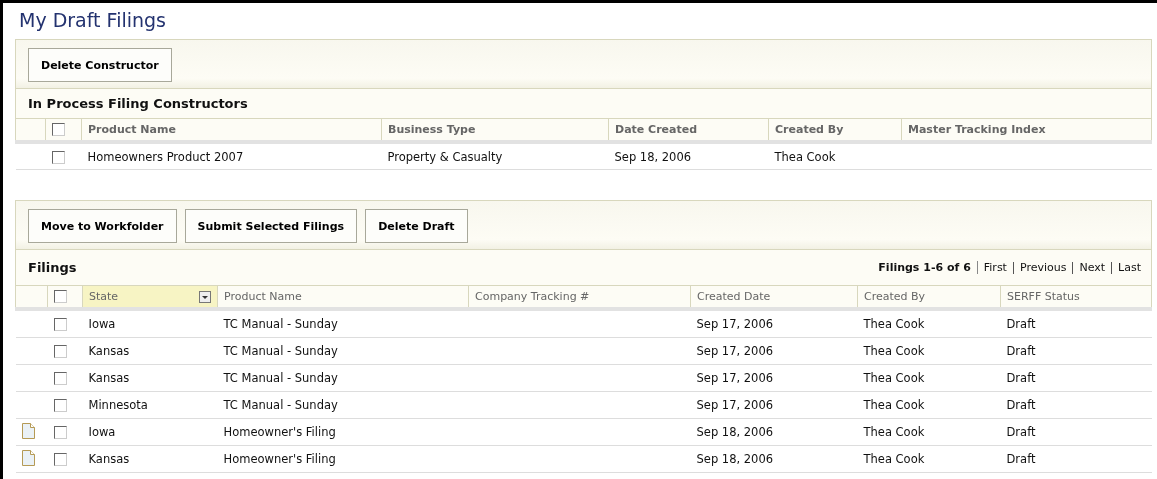 This screenshot has height=479, width=1157. I want to click on pager-link: Next, so click(1092, 267).